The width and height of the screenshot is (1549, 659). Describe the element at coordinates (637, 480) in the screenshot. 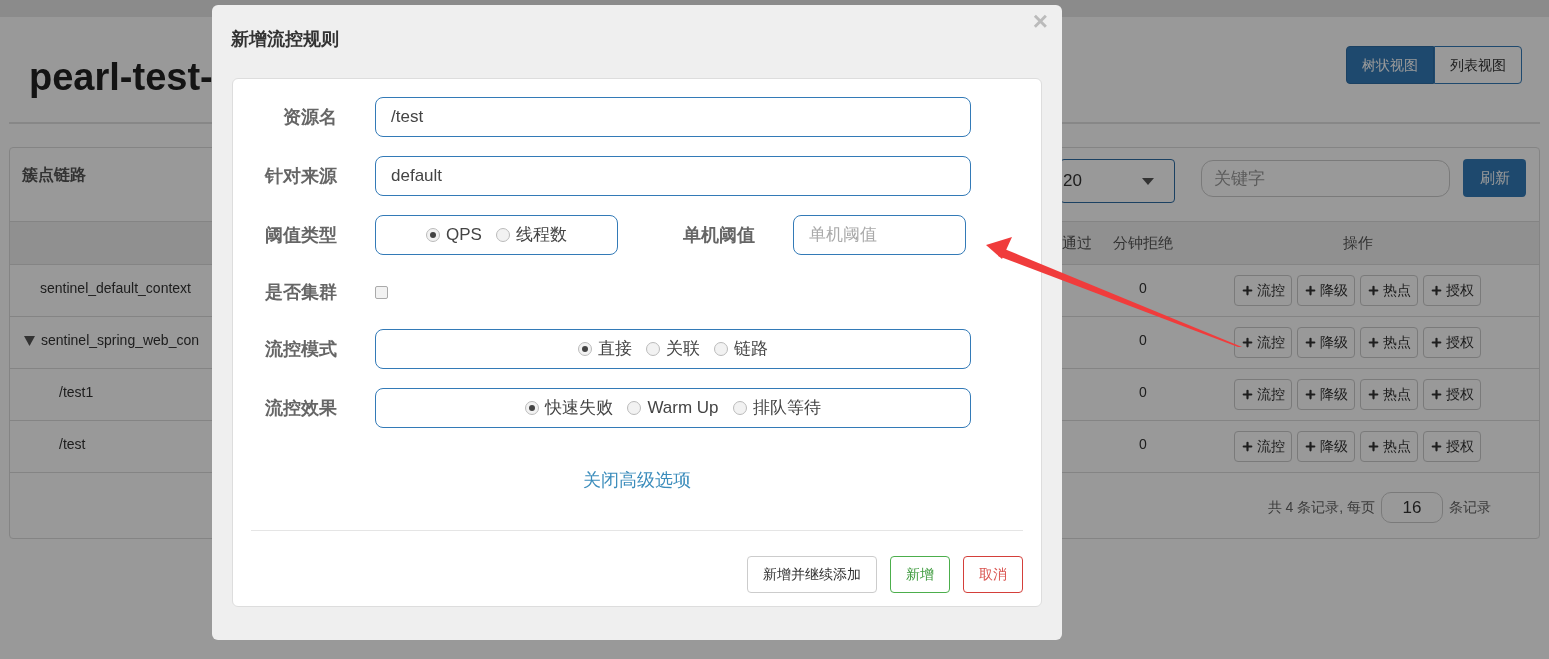

I see `advanced-options-link: 关闭高级选项` at that location.